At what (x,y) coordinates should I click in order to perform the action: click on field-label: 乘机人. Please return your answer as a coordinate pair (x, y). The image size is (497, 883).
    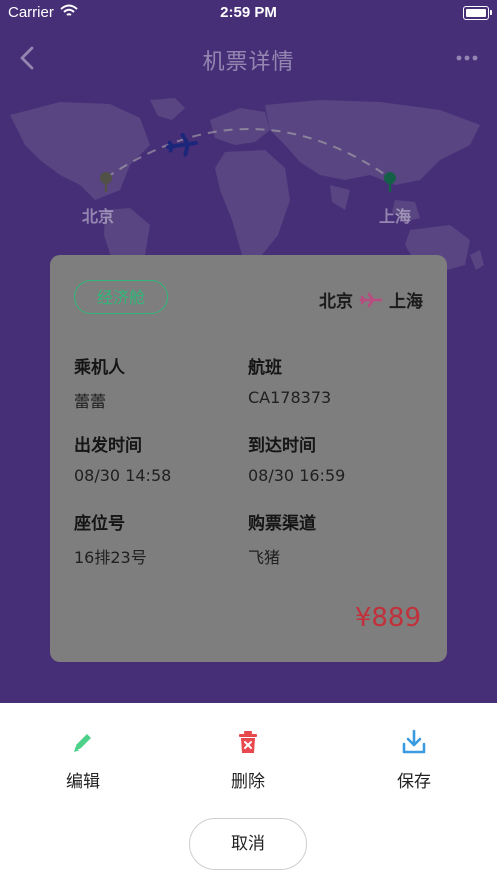
    Looking at the image, I should click on (99, 368).